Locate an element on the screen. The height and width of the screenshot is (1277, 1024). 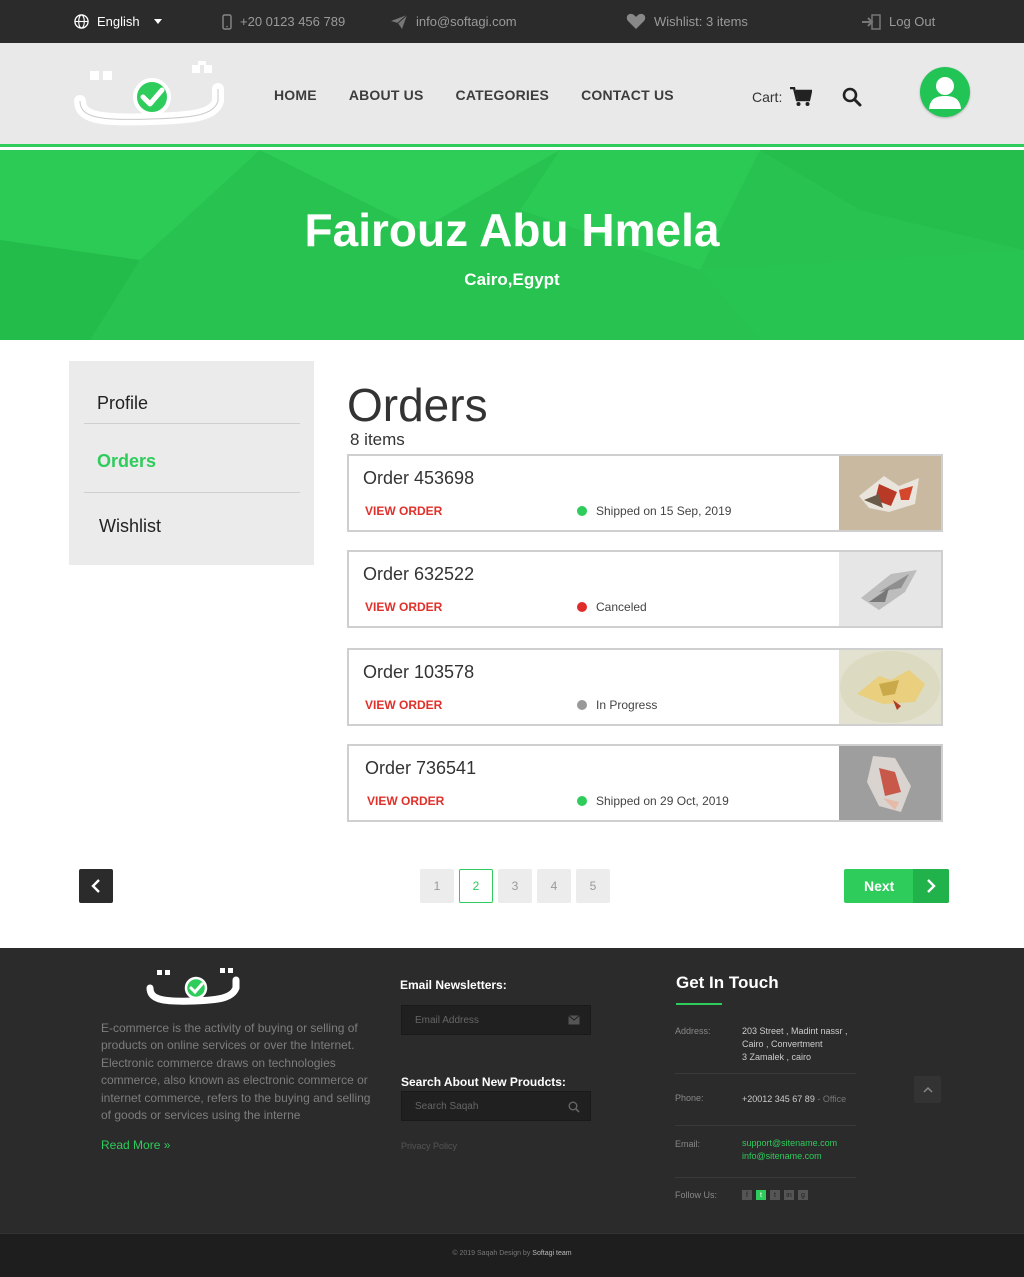
info-email-link: info@sitename.com is located at coordinates (789, 1156).